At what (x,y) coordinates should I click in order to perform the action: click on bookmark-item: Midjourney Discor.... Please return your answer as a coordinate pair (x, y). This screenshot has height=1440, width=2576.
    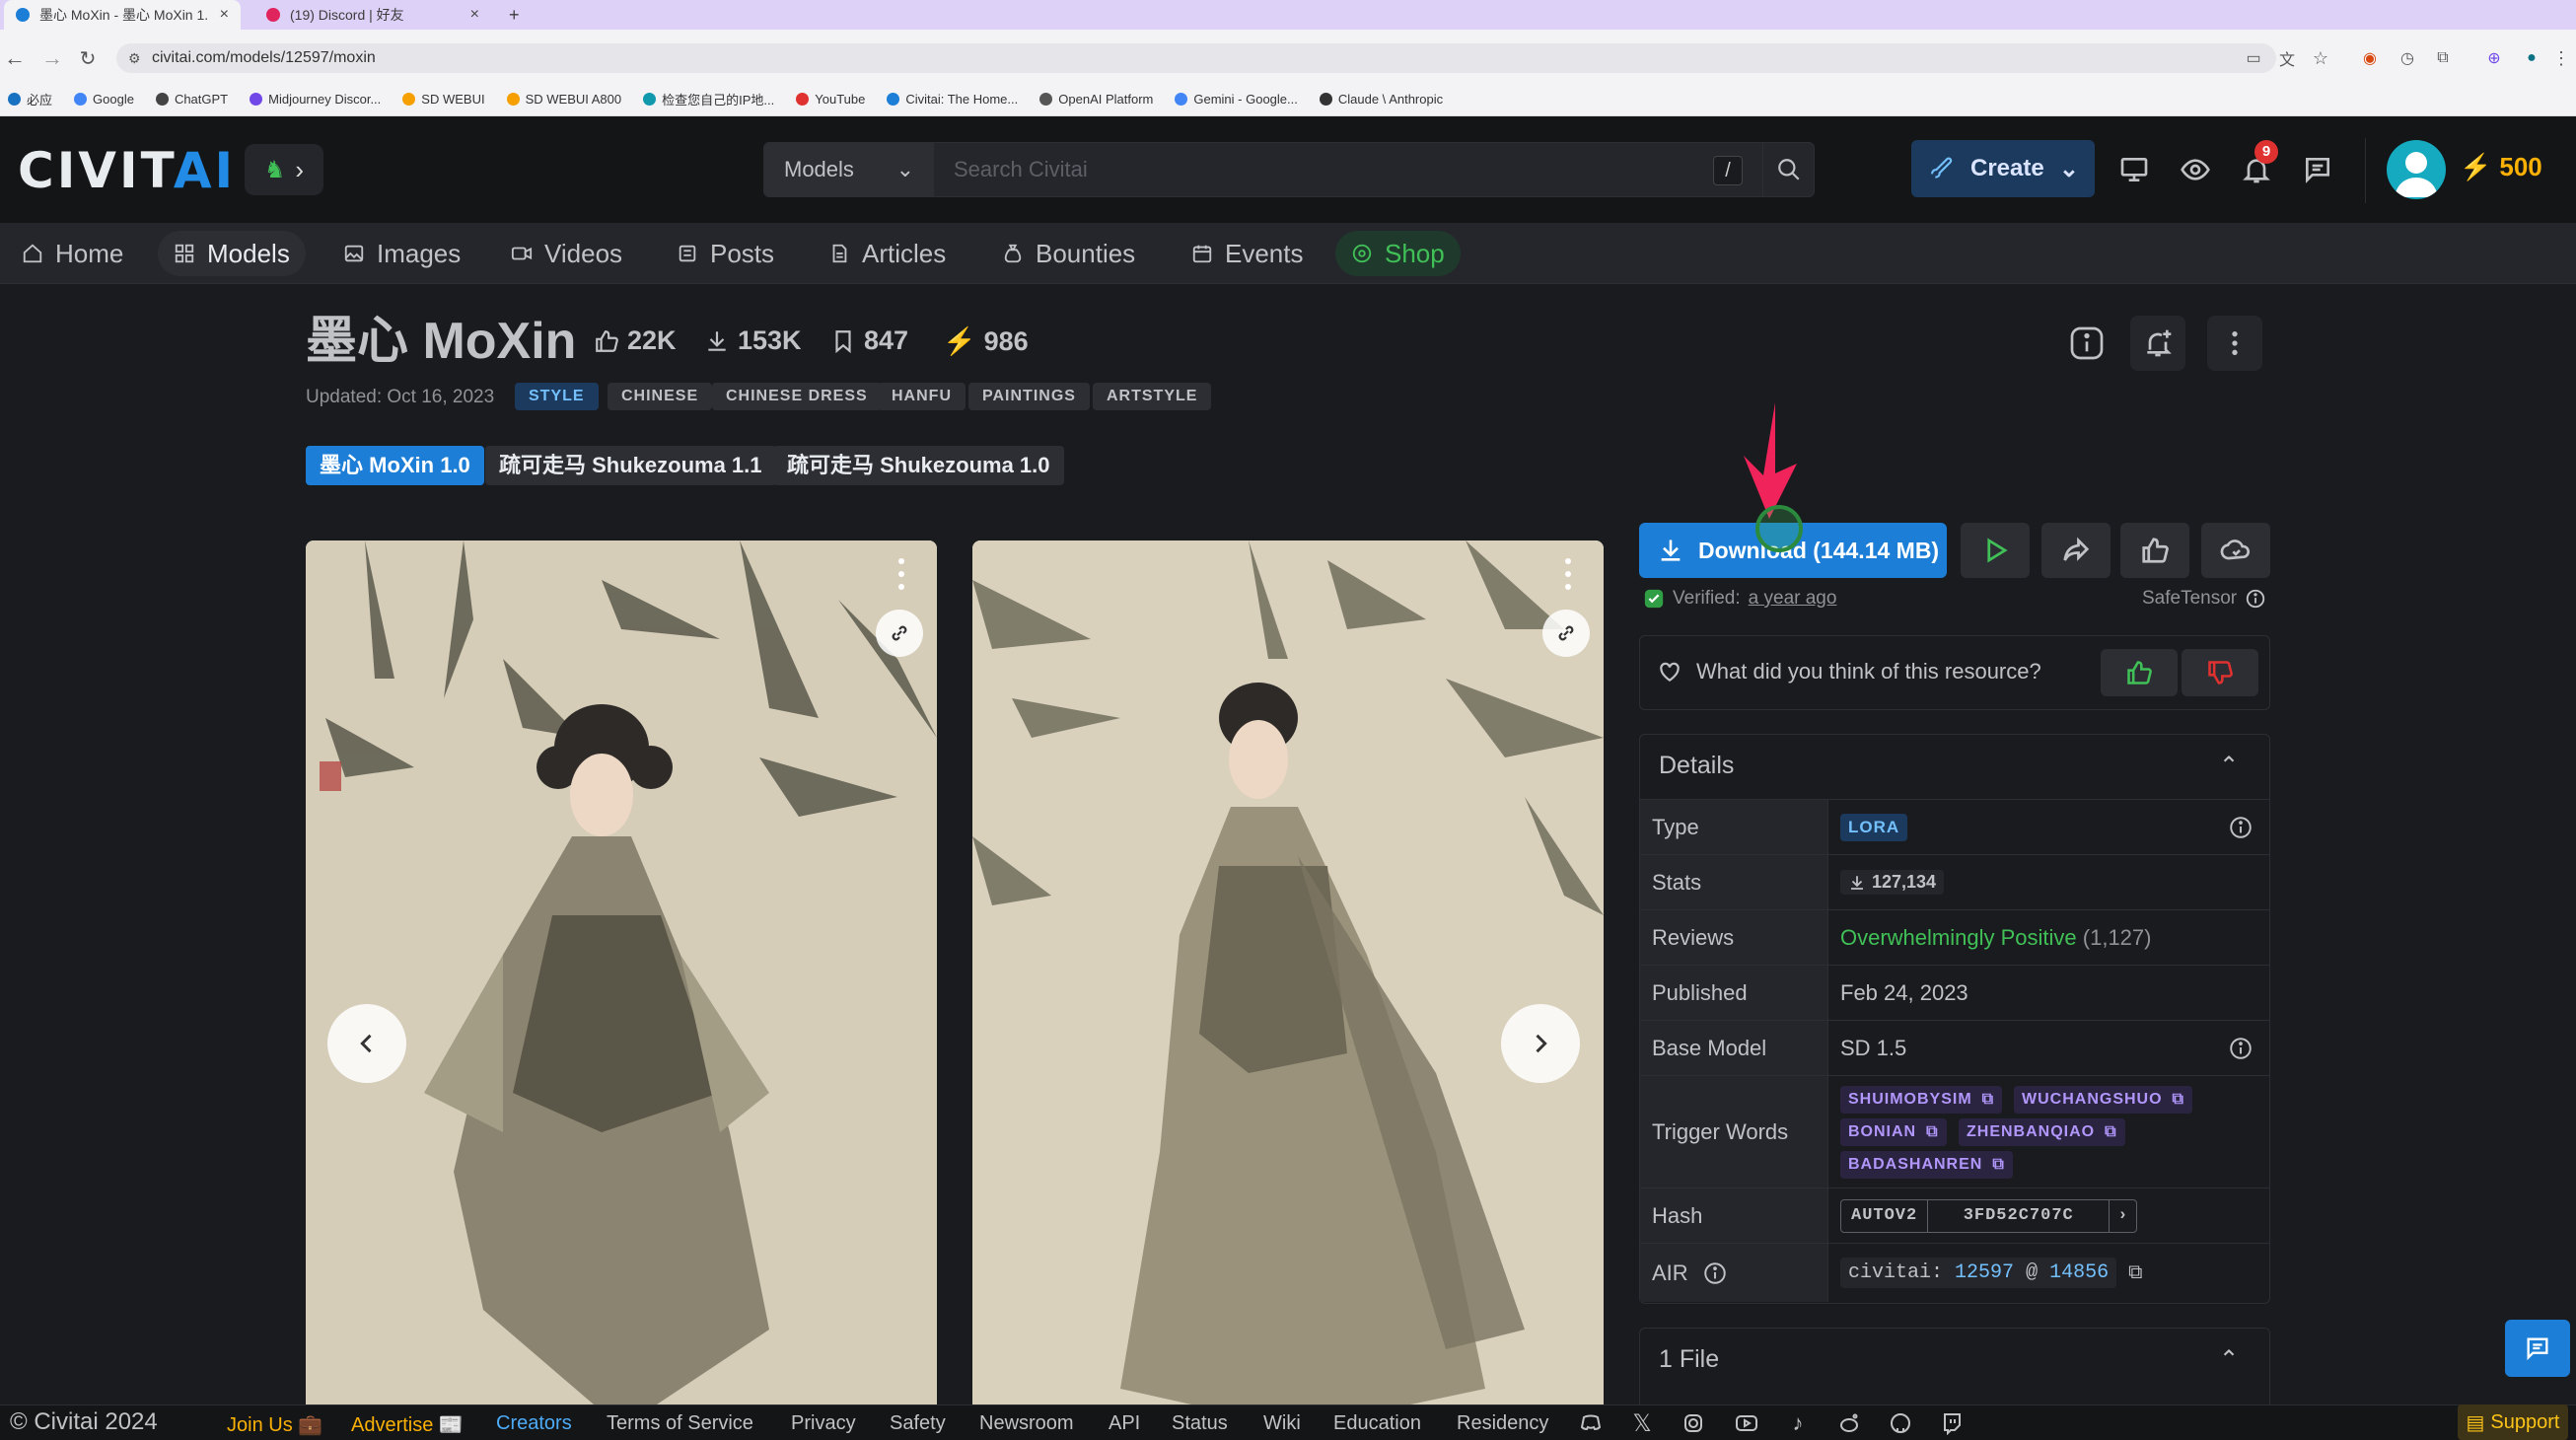
    Looking at the image, I should click on (315, 99).